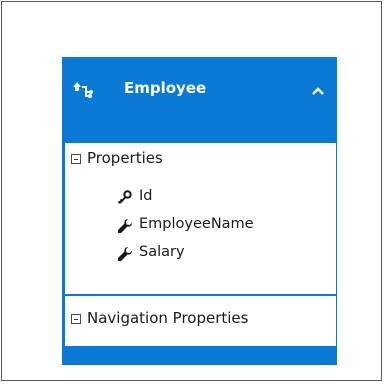 This screenshot has height=384, width=385. I want to click on chevron-up-icon, so click(318, 90).